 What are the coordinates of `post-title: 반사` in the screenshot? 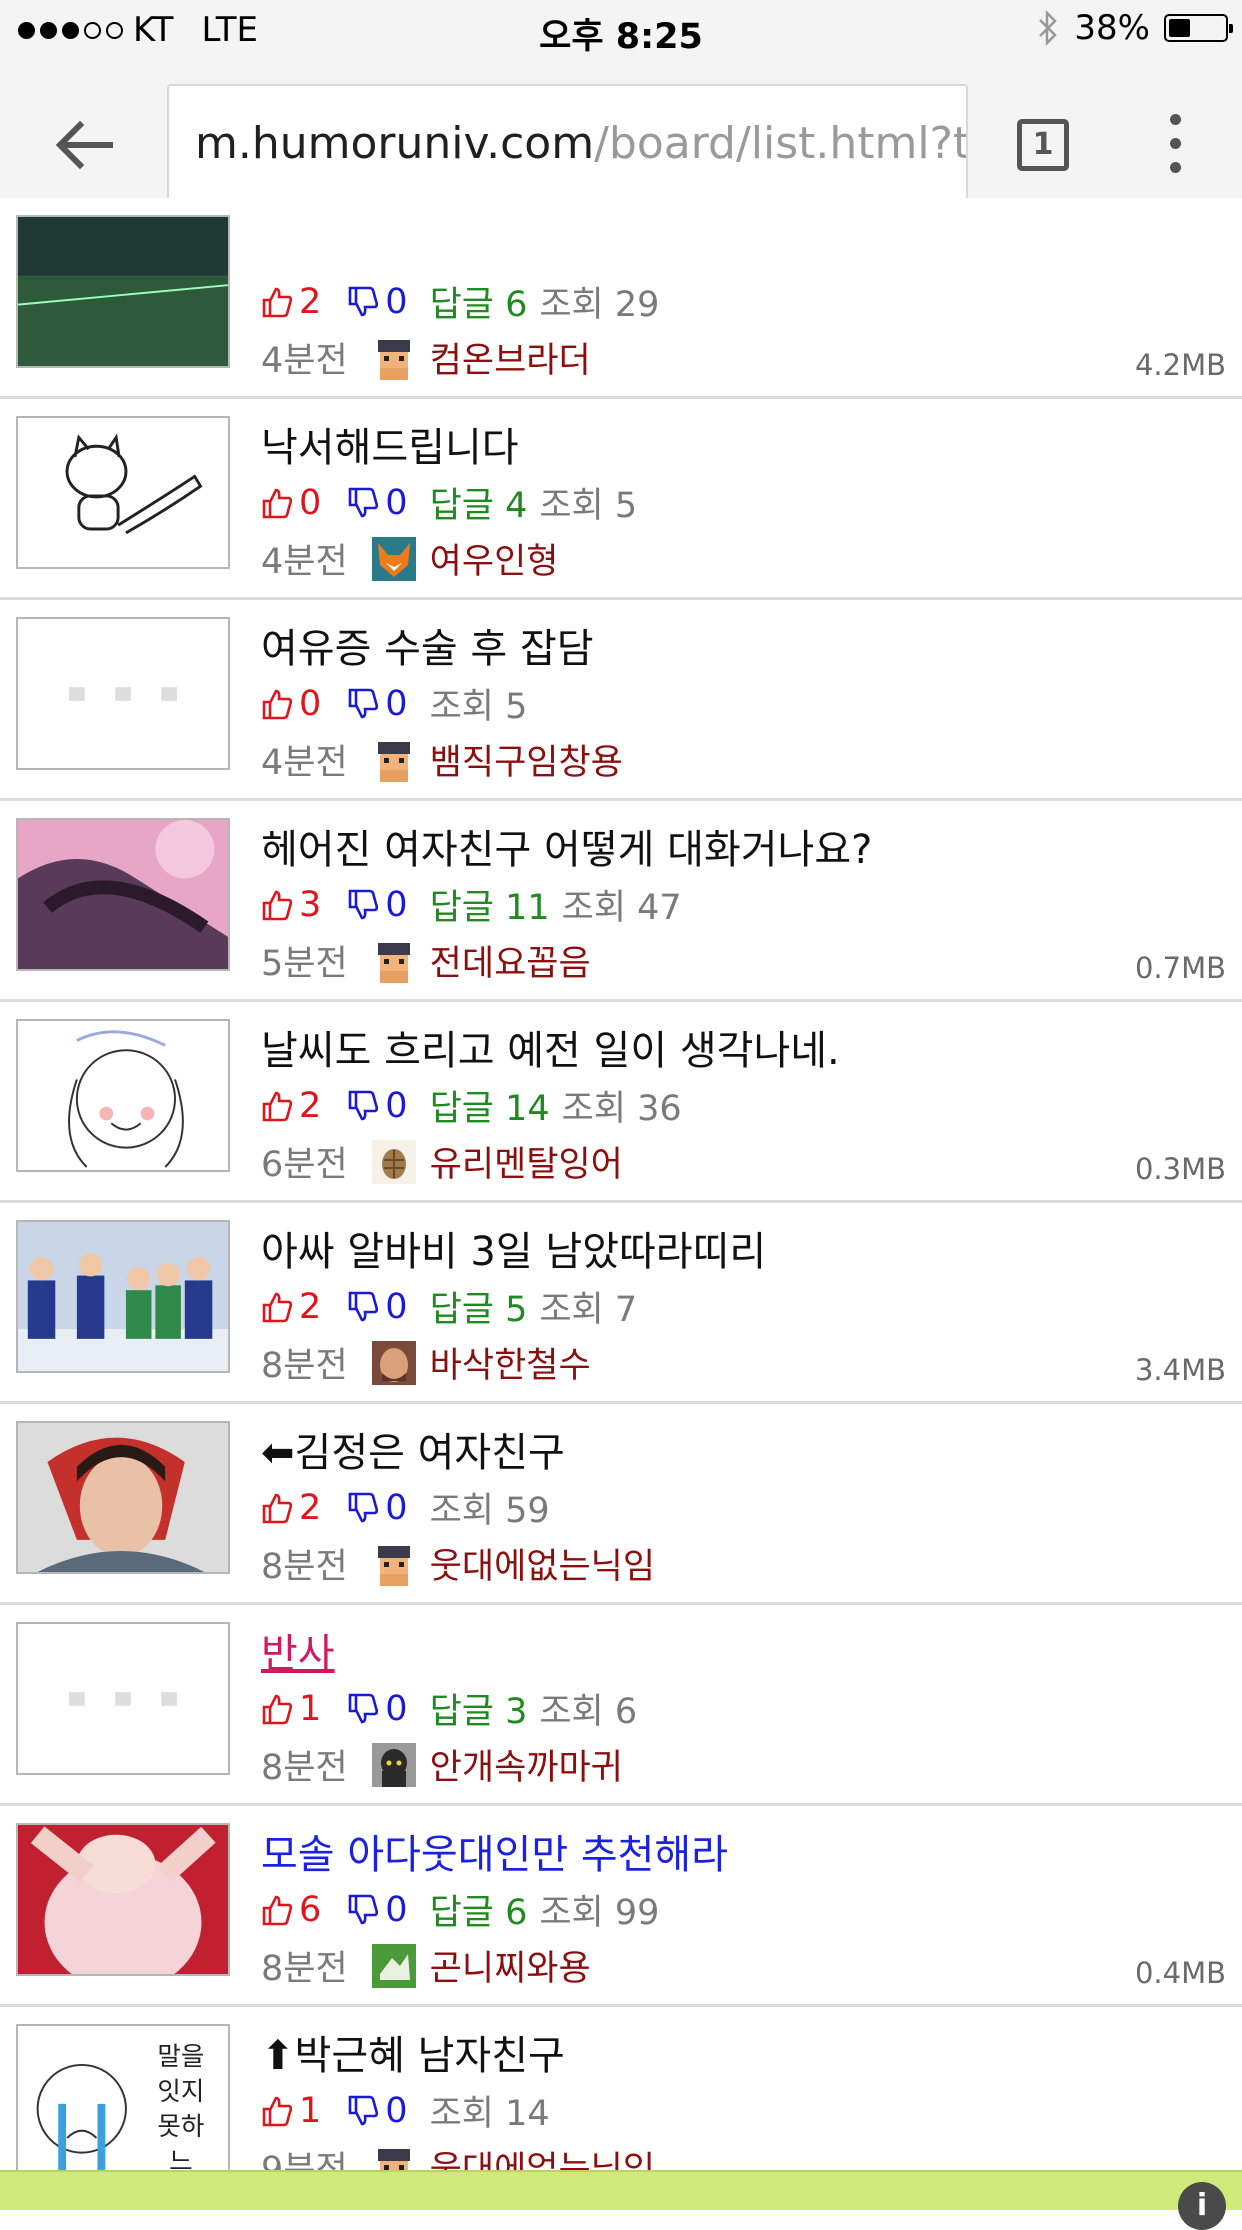 It's located at (298, 1650).